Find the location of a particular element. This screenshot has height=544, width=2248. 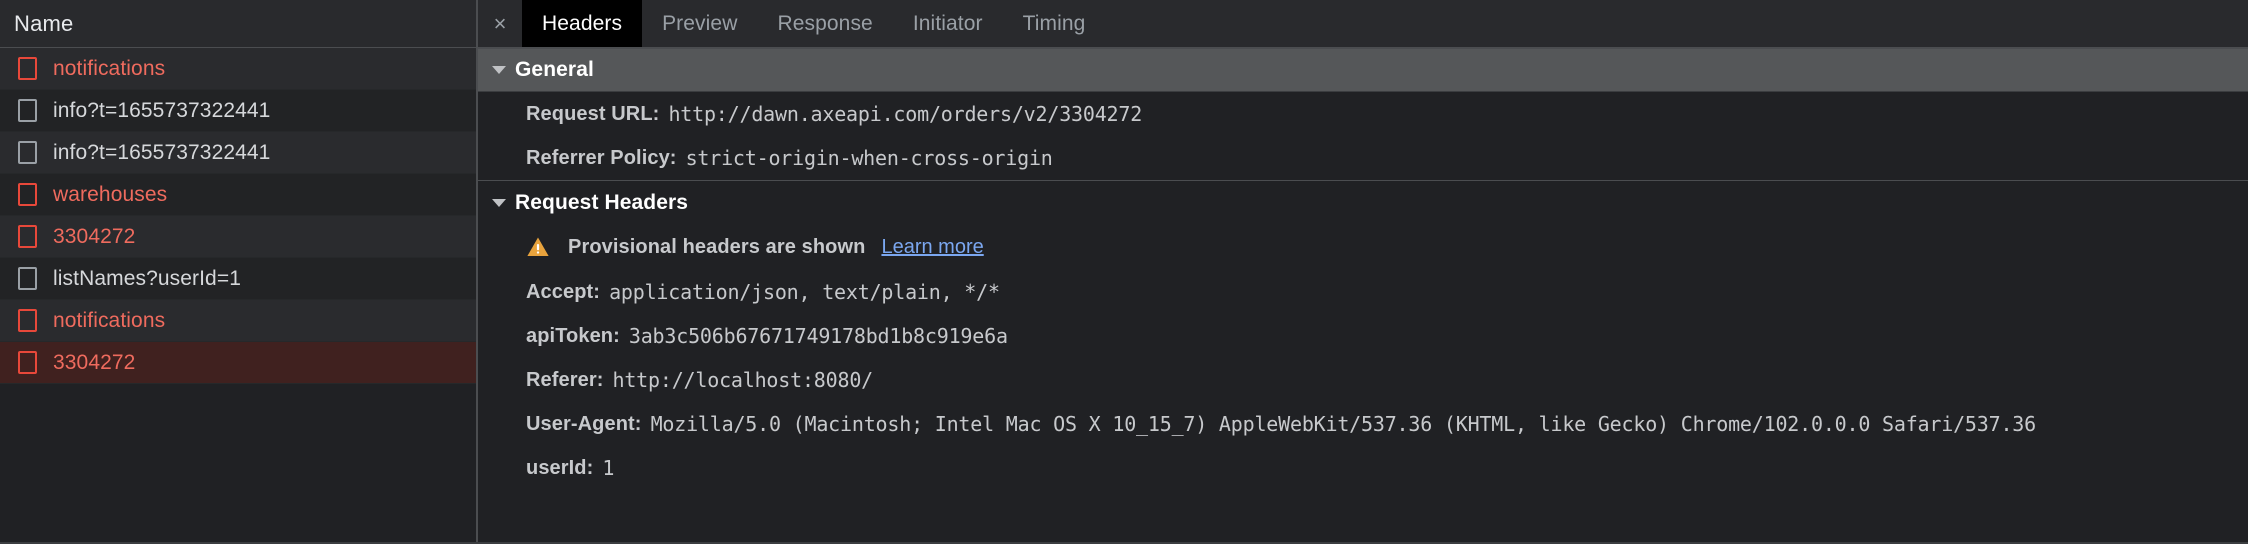

header-row: Accept: application/json, text/plain, */* is located at coordinates (1363, 292).